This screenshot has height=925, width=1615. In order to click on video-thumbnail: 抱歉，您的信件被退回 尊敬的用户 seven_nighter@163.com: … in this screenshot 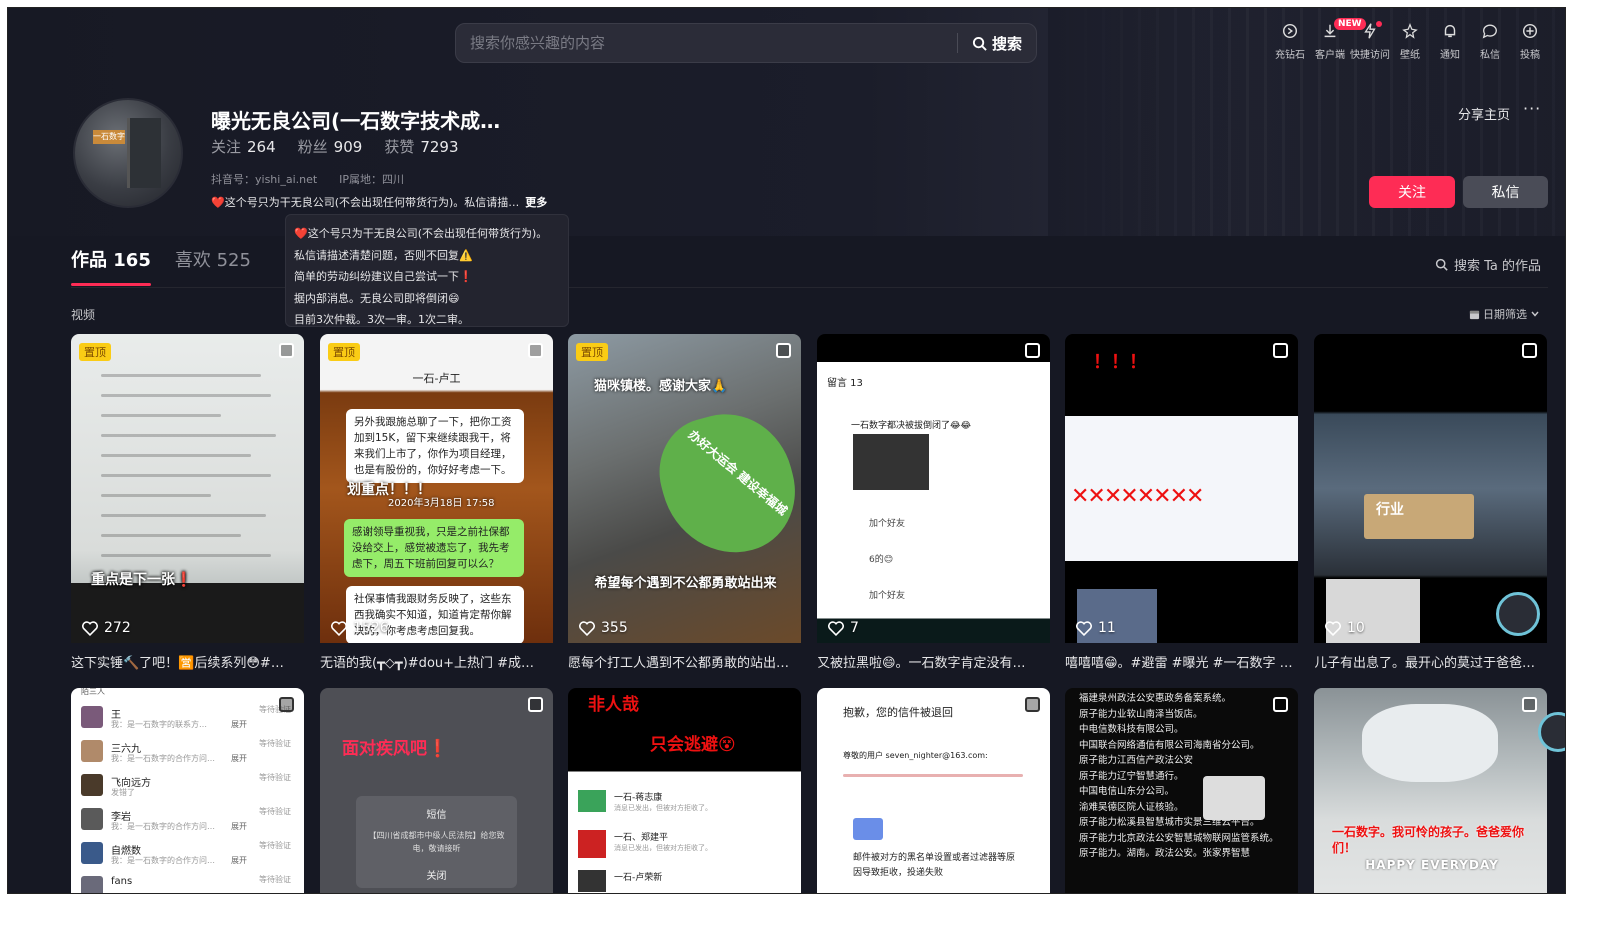, I will do `click(933, 790)`.